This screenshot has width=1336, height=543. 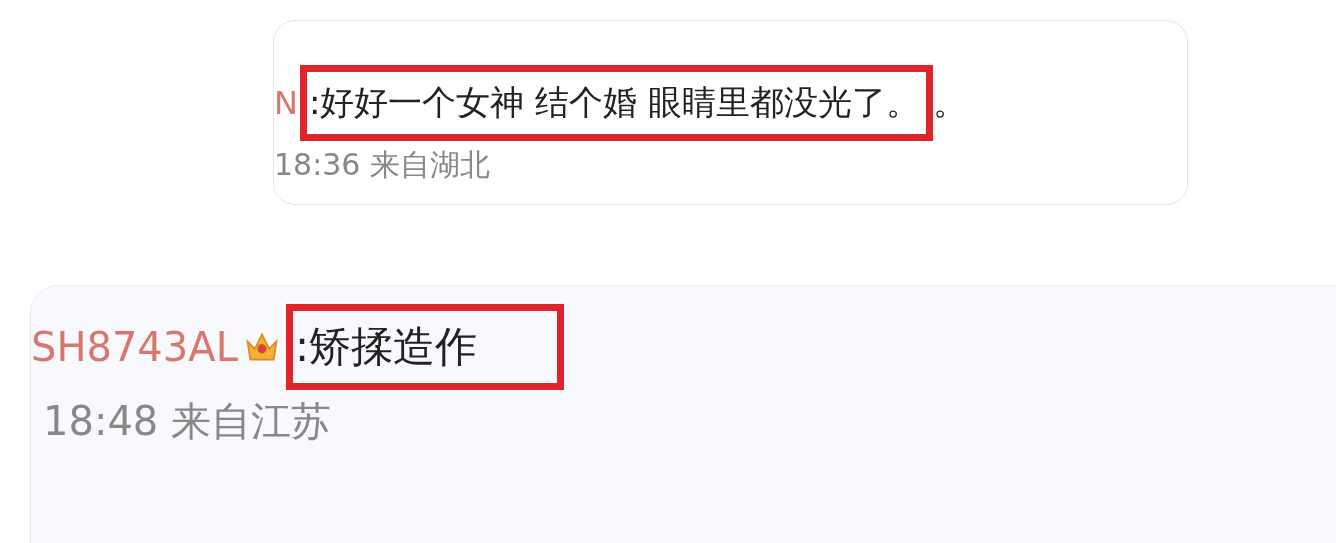 I want to click on comment-text: 。, so click(x=950, y=102).